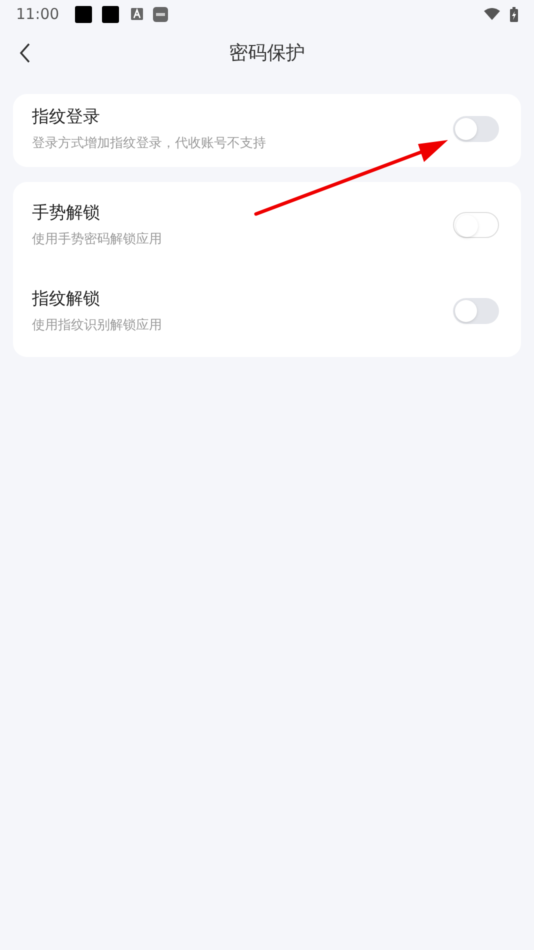  I want to click on setting-description: 使用手势密码解锁应用, so click(97, 240).